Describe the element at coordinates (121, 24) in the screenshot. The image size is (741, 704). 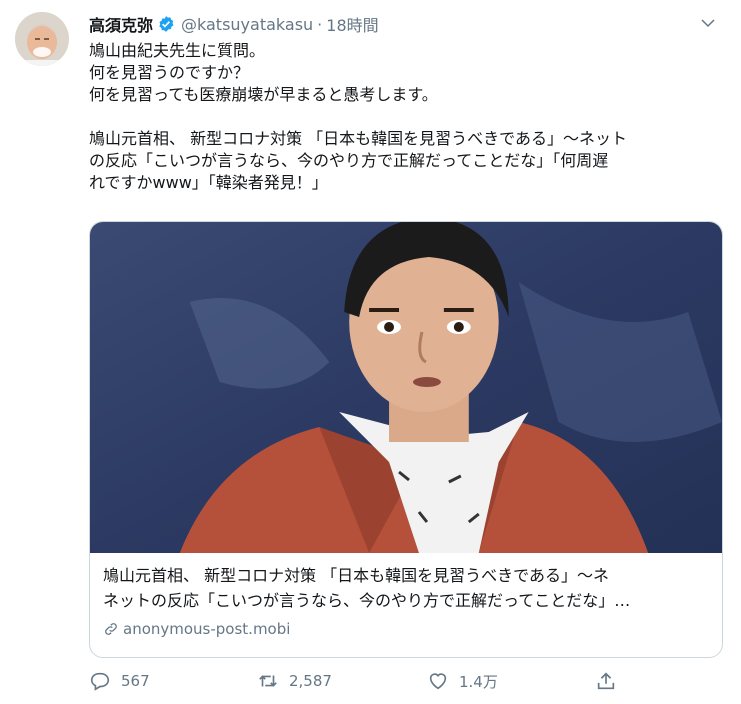
I see `author-name: 高須克弥` at that location.